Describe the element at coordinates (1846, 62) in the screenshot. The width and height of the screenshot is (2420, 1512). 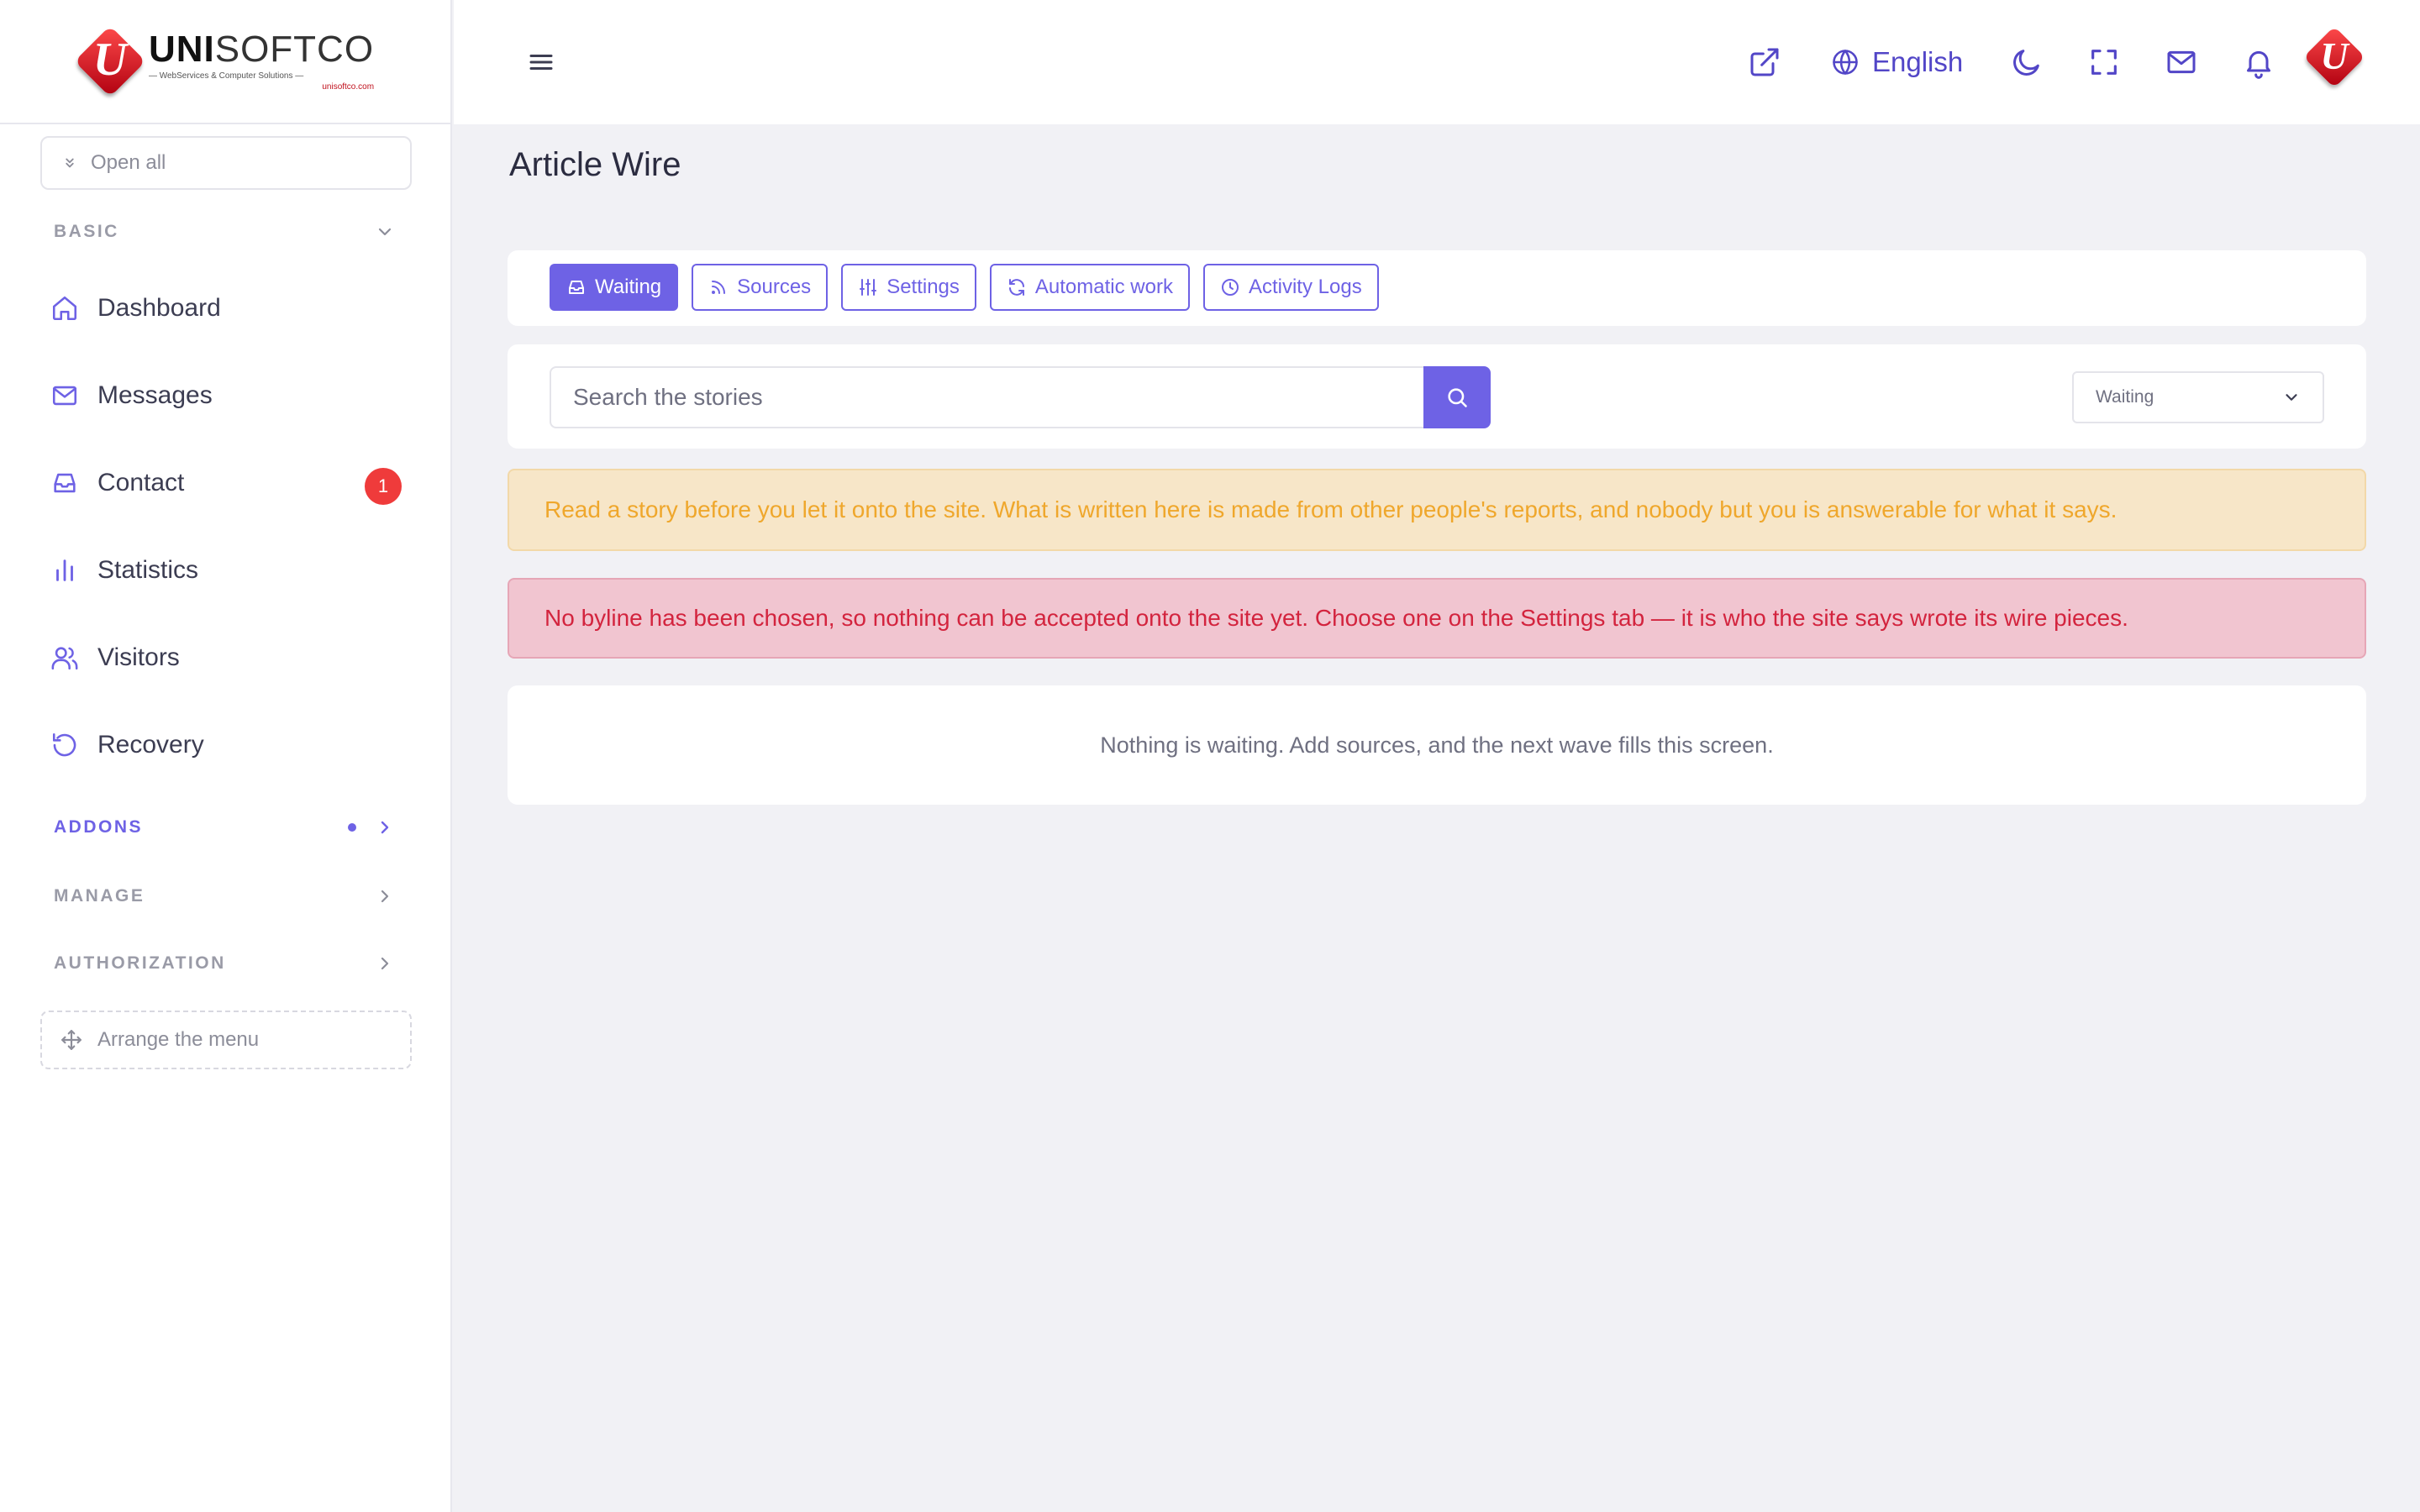
I see `globe-icon` at that location.